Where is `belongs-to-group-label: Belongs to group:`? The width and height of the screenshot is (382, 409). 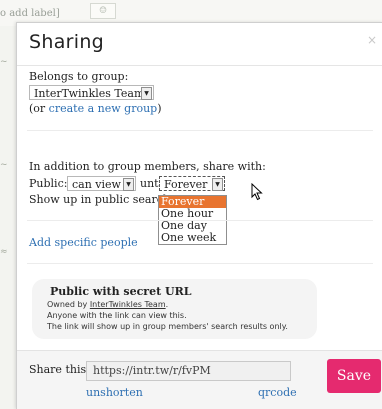 belongs-to-group-label: Belongs to group: is located at coordinates (79, 76).